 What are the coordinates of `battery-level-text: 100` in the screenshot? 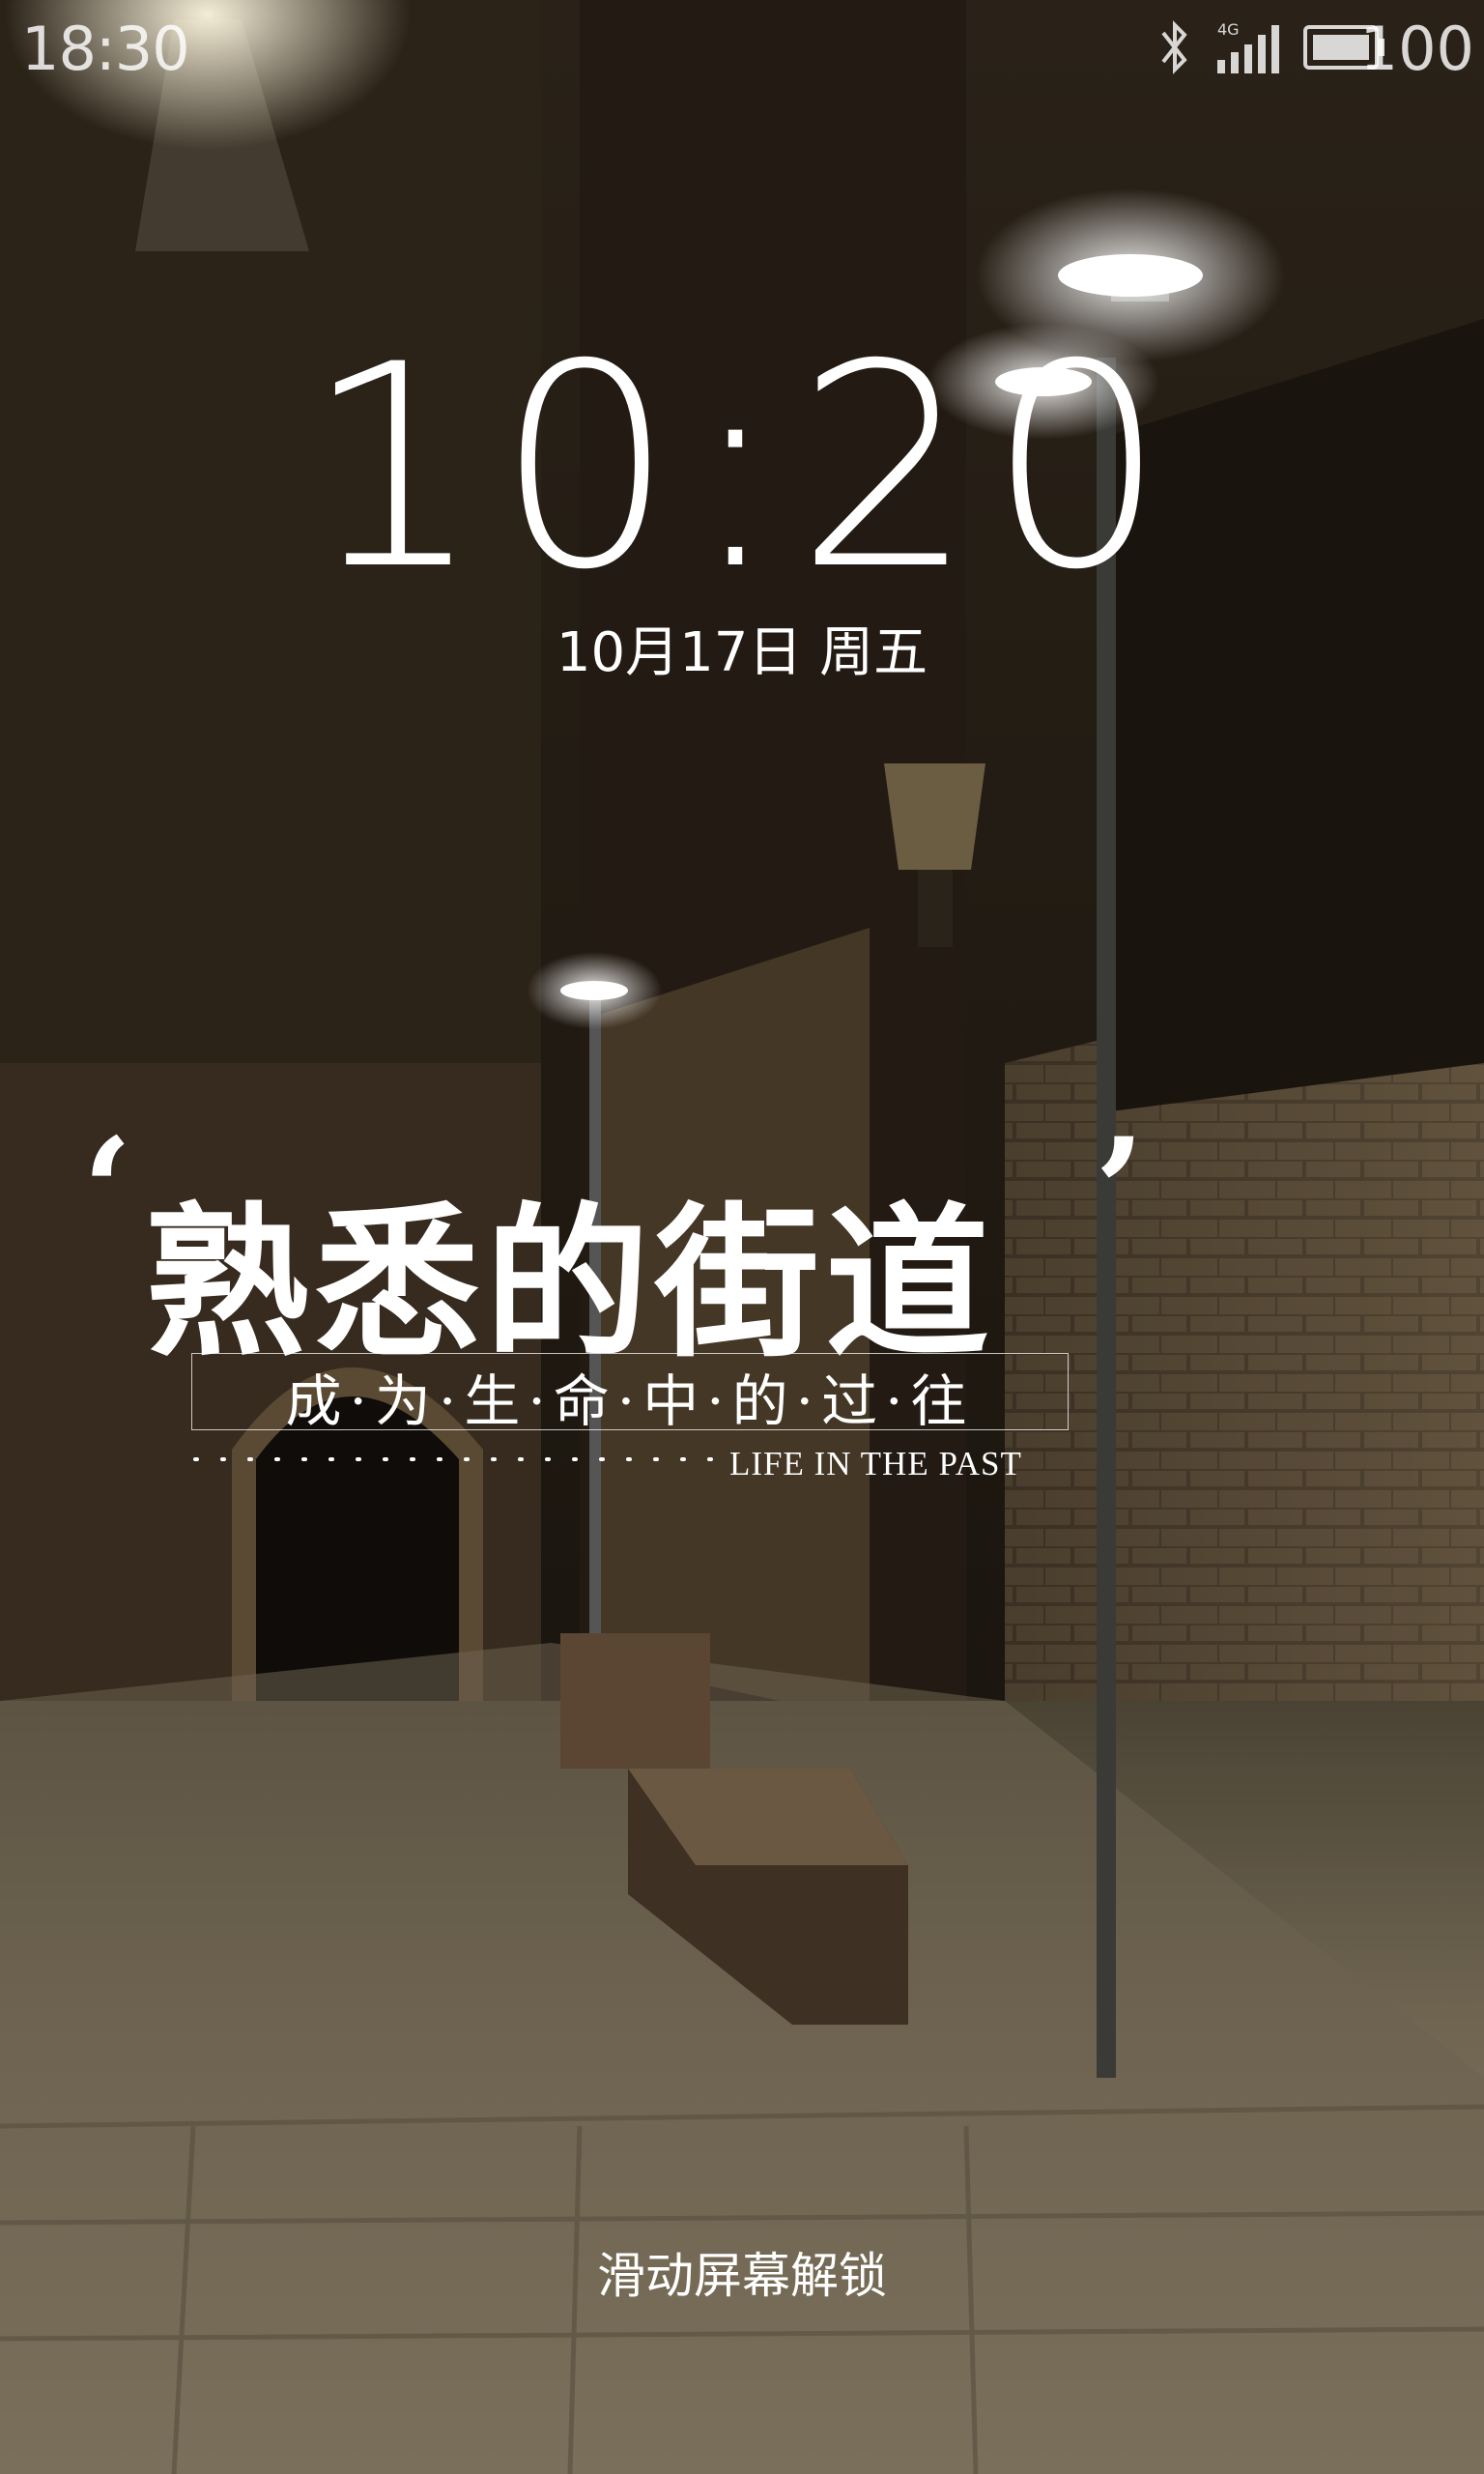 It's located at (1417, 49).